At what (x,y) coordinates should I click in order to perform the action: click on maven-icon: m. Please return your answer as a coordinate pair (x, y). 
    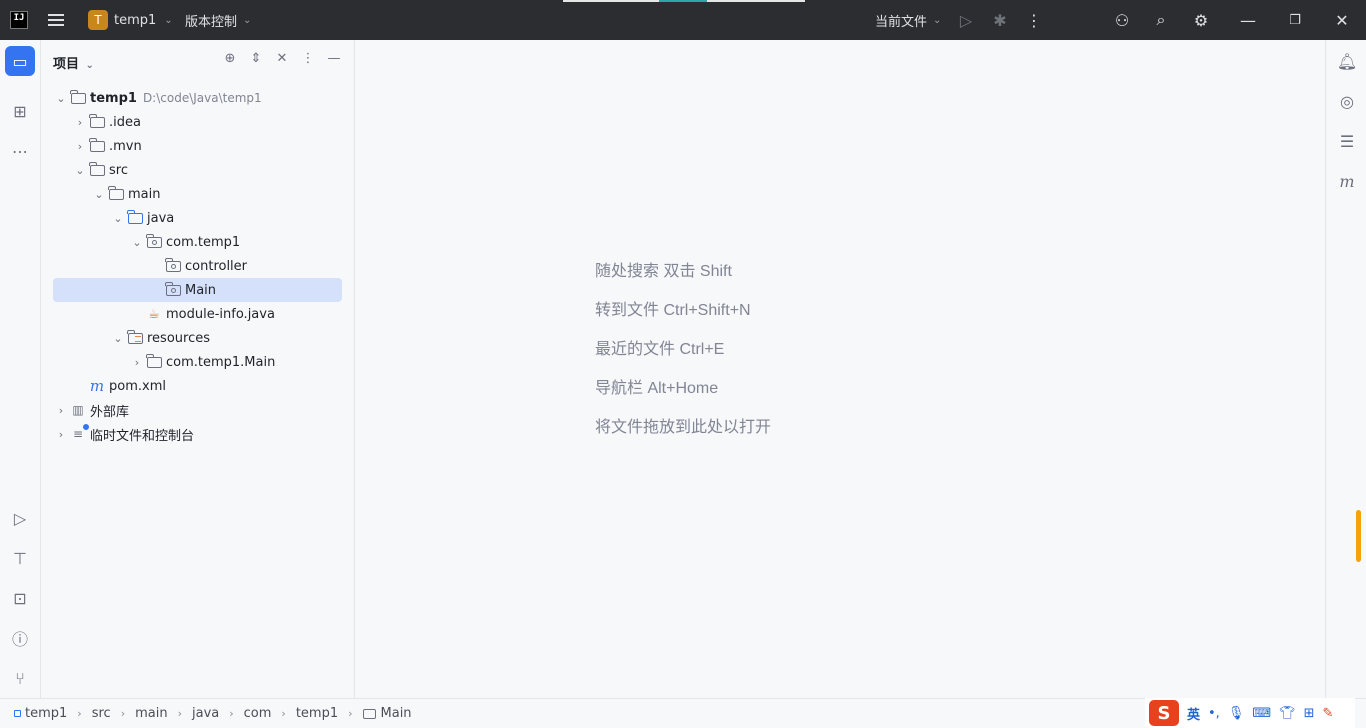
    Looking at the image, I should click on (1347, 181).